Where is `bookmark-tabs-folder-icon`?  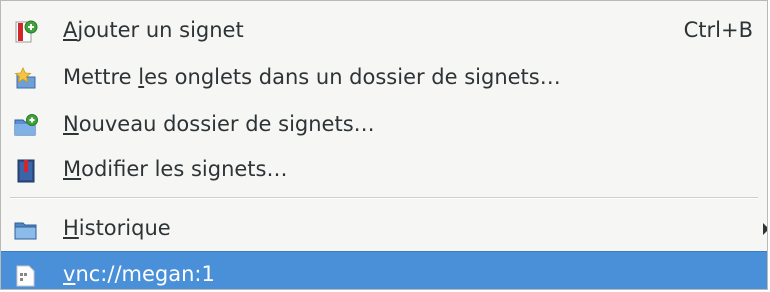
bookmark-tabs-folder-icon is located at coordinates (25, 78).